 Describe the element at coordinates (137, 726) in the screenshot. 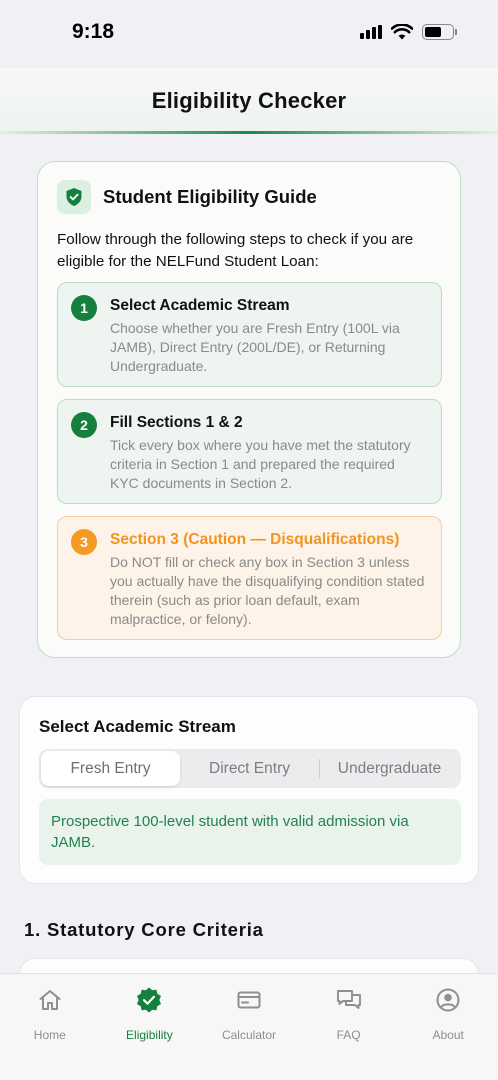

I see `stream-label: Select Academic Stream` at that location.